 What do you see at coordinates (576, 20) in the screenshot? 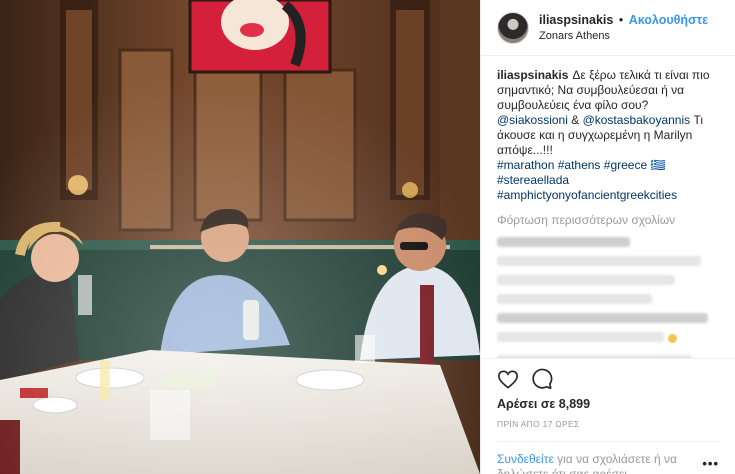
I see `username-link: iliaspsinakis` at bounding box center [576, 20].